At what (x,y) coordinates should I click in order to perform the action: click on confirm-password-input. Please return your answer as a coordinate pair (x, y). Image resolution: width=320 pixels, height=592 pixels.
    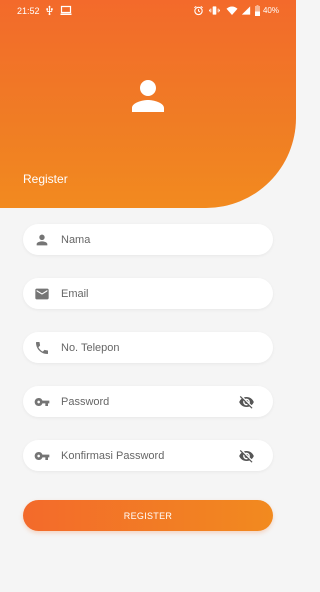
    Looking at the image, I should click on (146, 455).